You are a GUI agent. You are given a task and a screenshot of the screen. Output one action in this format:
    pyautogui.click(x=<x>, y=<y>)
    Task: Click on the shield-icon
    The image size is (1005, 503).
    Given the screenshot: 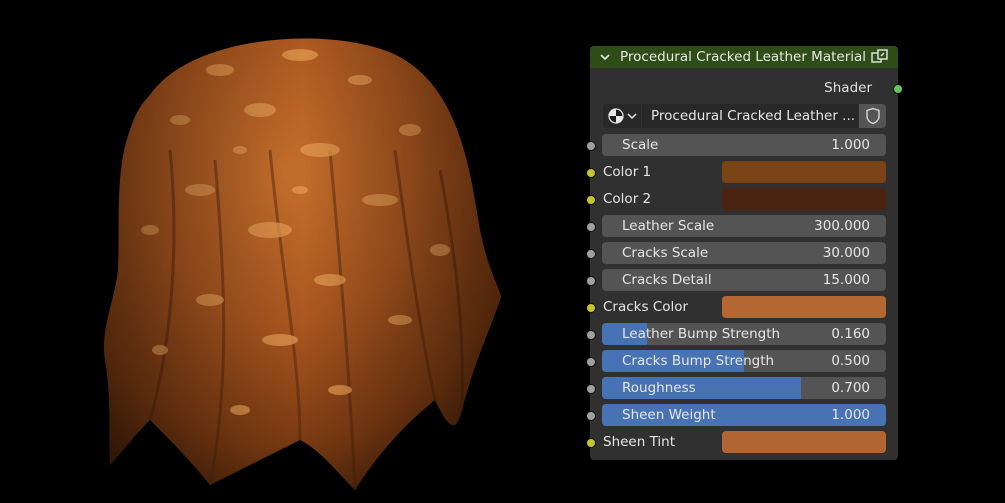 What is the action you would take?
    pyautogui.click(x=873, y=116)
    